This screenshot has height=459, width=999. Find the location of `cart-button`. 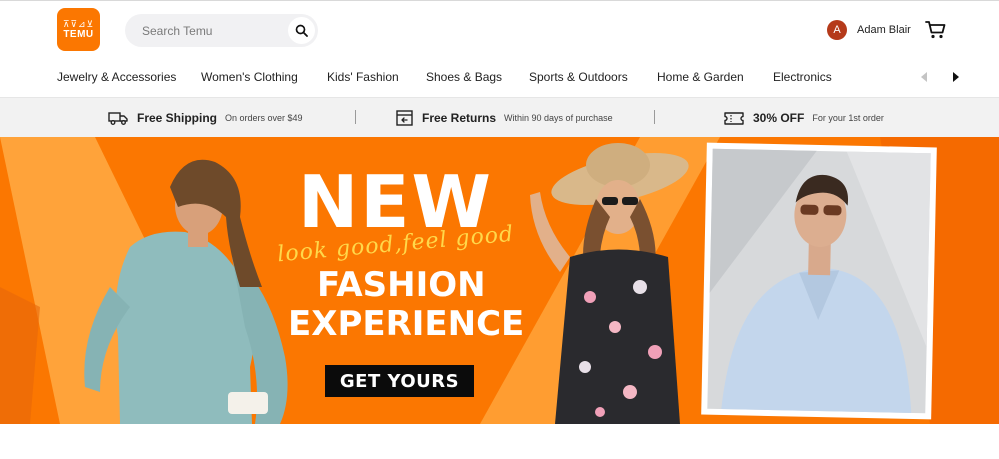

cart-button is located at coordinates (936, 30).